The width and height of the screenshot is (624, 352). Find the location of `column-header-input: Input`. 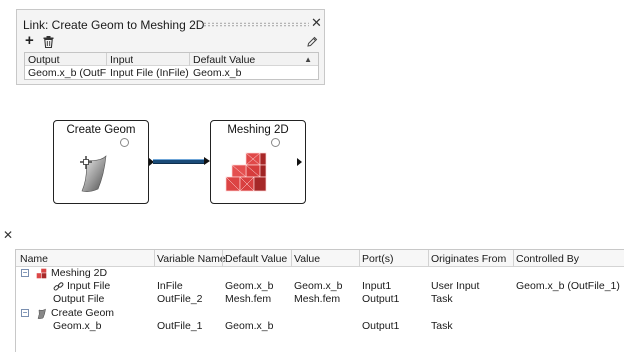

column-header-input: Input is located at coordinates (121, 60).